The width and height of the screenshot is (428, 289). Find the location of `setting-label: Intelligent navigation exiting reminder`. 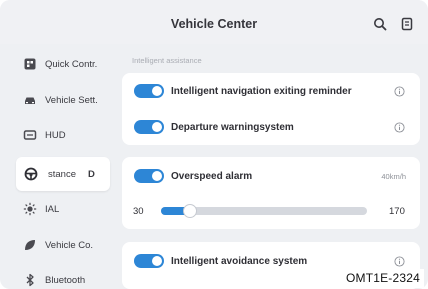

setting-label: Intelligent navigation exiting reminder is located at coordinates (261, 91).